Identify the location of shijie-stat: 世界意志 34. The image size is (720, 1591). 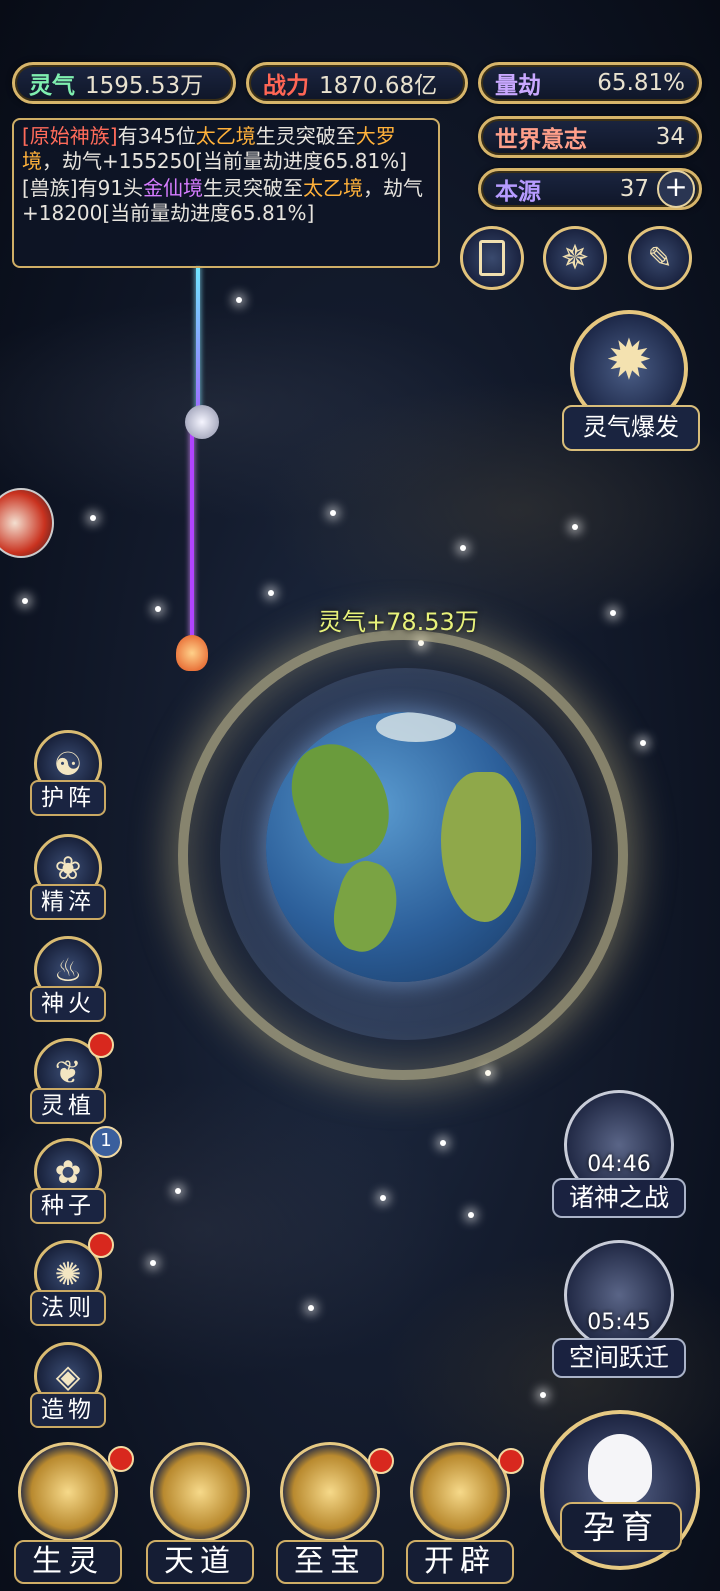
(590, 137).